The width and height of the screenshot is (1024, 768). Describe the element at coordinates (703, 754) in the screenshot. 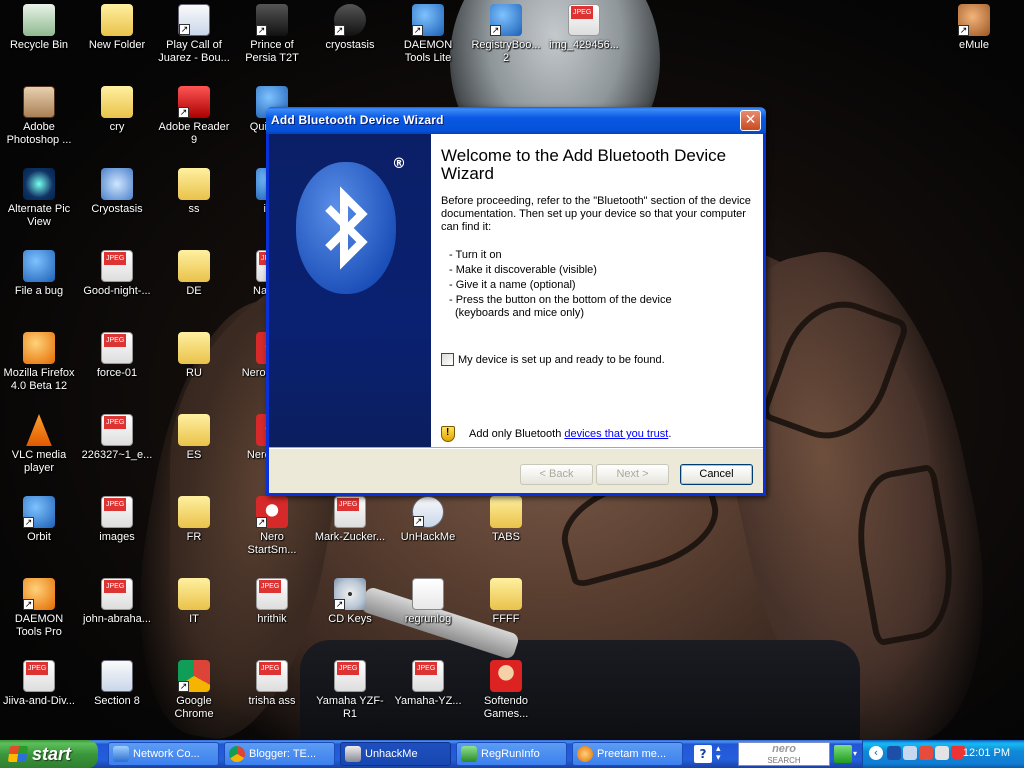

I see `help-icon: ?` at that location.